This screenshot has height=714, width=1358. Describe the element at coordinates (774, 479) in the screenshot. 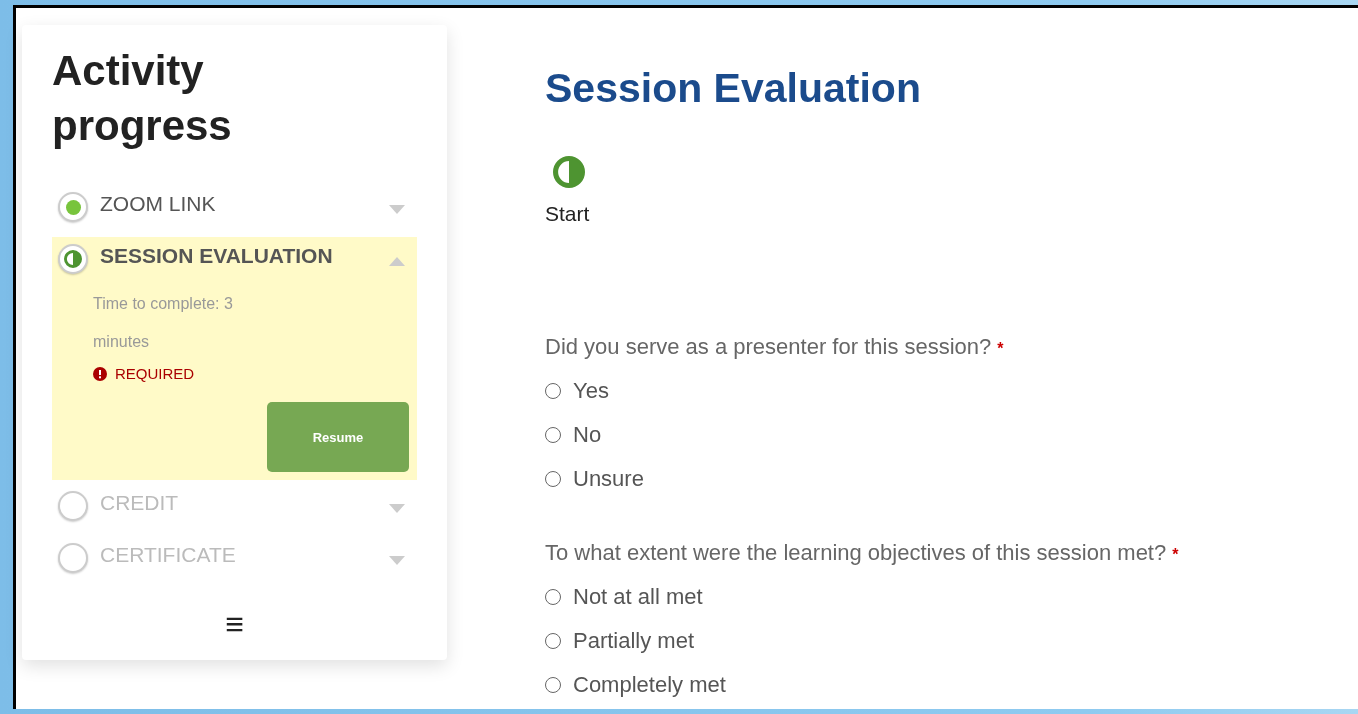

I see `radio-option: Unsure` at that location.